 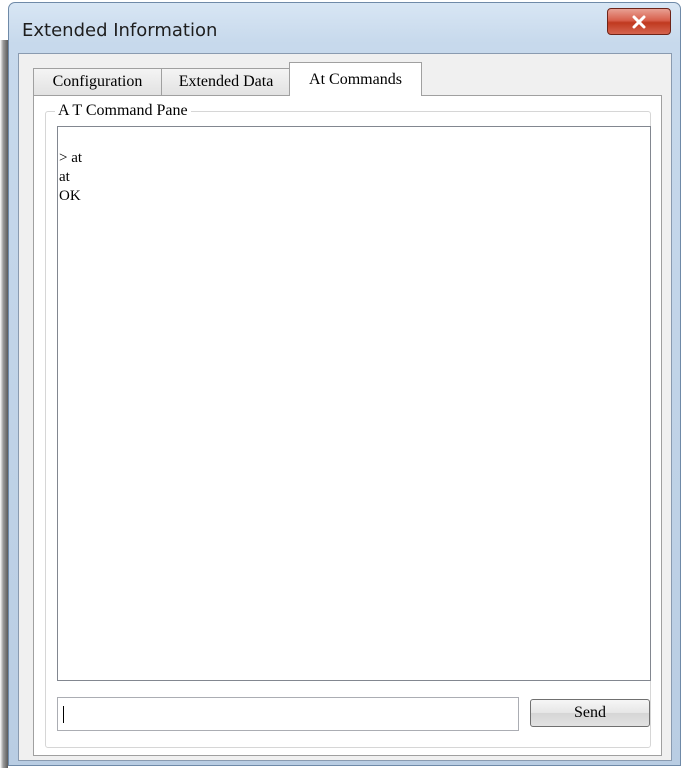 I want to click on output-line: at, so click(x=64, y=177).